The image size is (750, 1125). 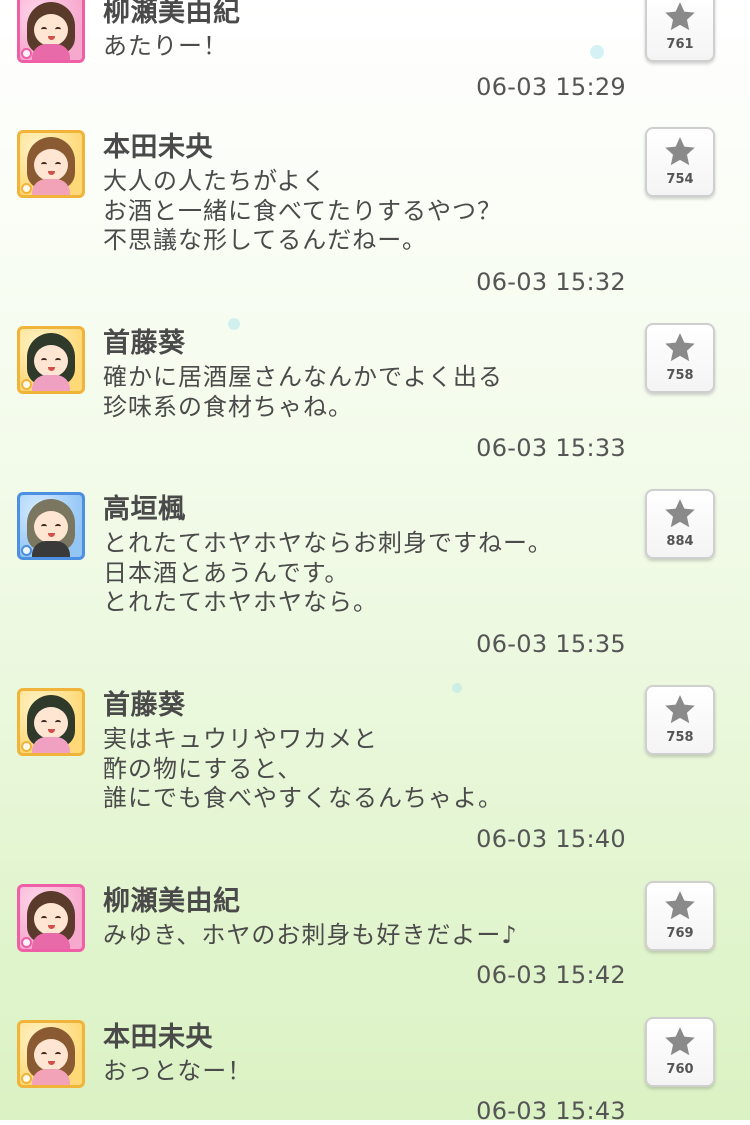 I want to click on message-line: とれたてホヤホヤならお刺身ですねー。, so click(x=328, y=543).